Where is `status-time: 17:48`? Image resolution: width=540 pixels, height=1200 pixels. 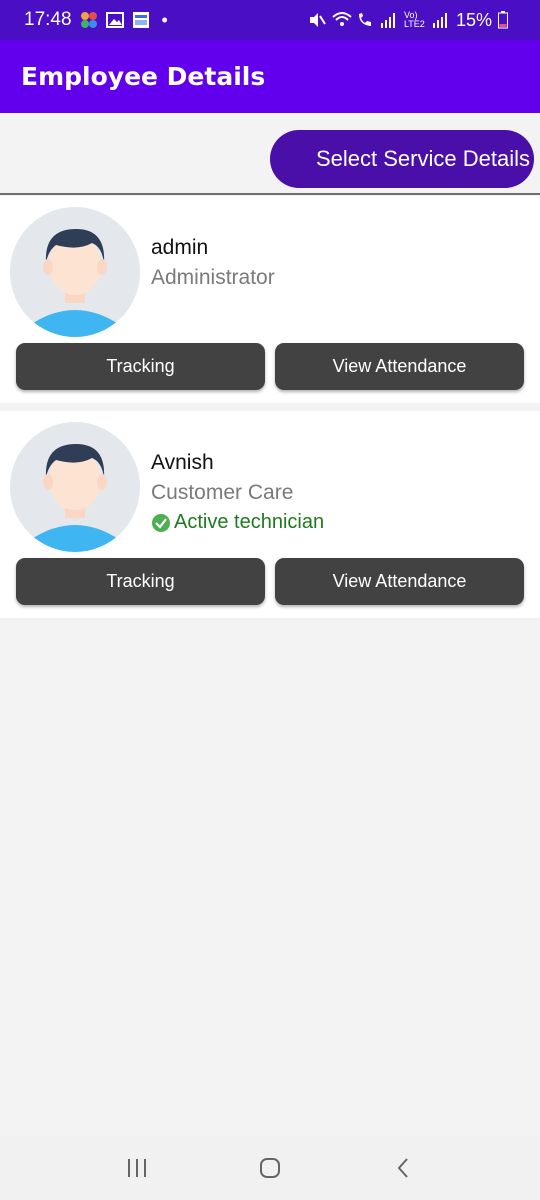 status-time: 17:48 is located at coordinates (48, 19).